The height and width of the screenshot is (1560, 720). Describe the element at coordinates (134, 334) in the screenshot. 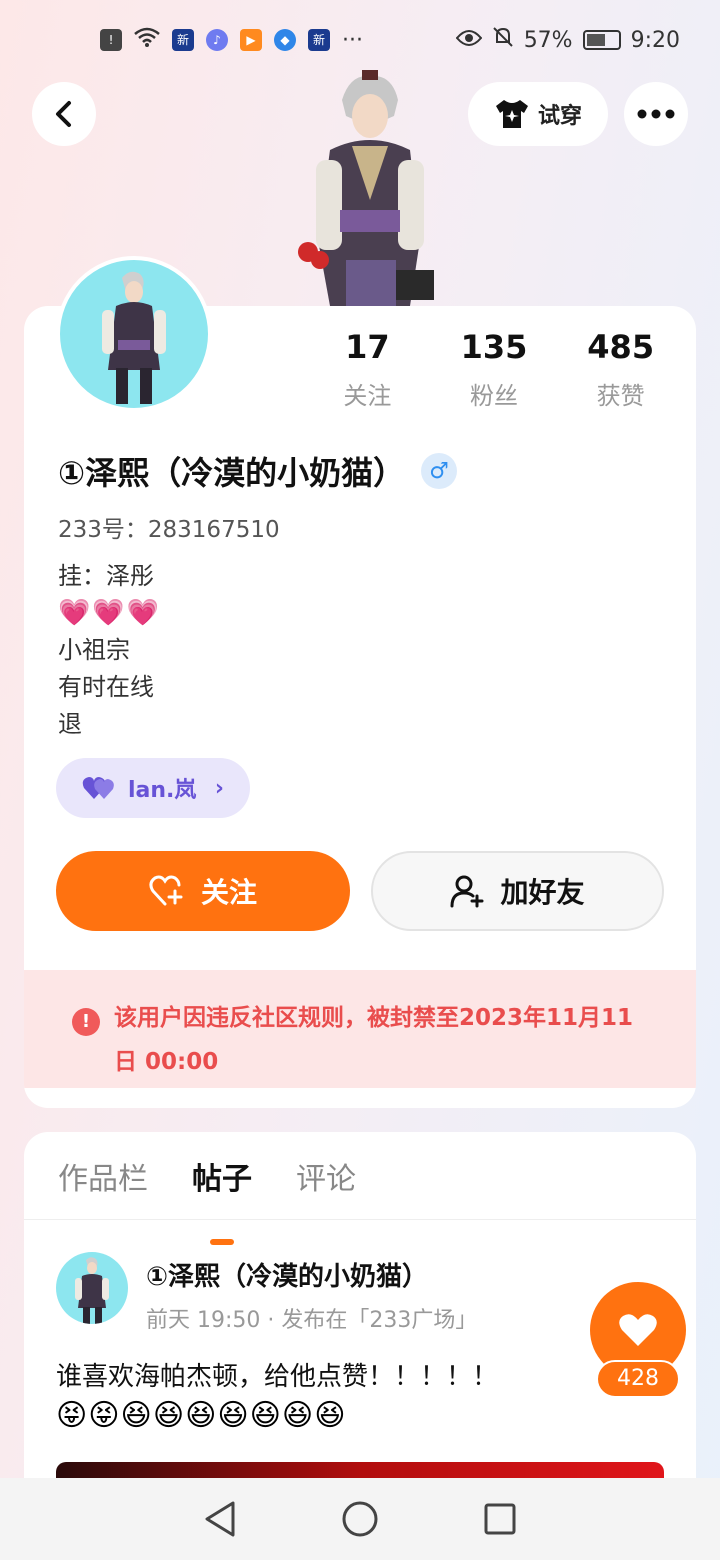

I see `avatar` at that location.